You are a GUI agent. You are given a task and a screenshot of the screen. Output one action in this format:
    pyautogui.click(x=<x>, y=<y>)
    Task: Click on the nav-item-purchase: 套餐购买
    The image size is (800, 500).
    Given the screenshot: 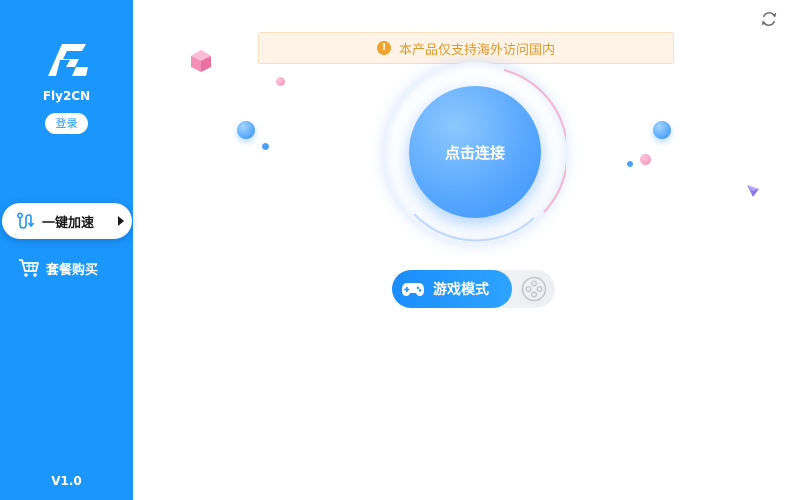 What is the action you would take?
    pyautogui.click(x=58, y=268)
    